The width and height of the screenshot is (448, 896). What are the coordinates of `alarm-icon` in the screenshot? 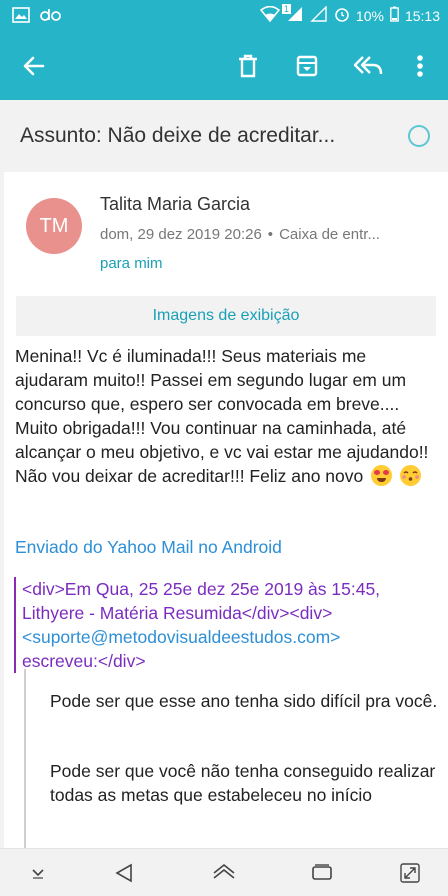 It's located at (342, 15).